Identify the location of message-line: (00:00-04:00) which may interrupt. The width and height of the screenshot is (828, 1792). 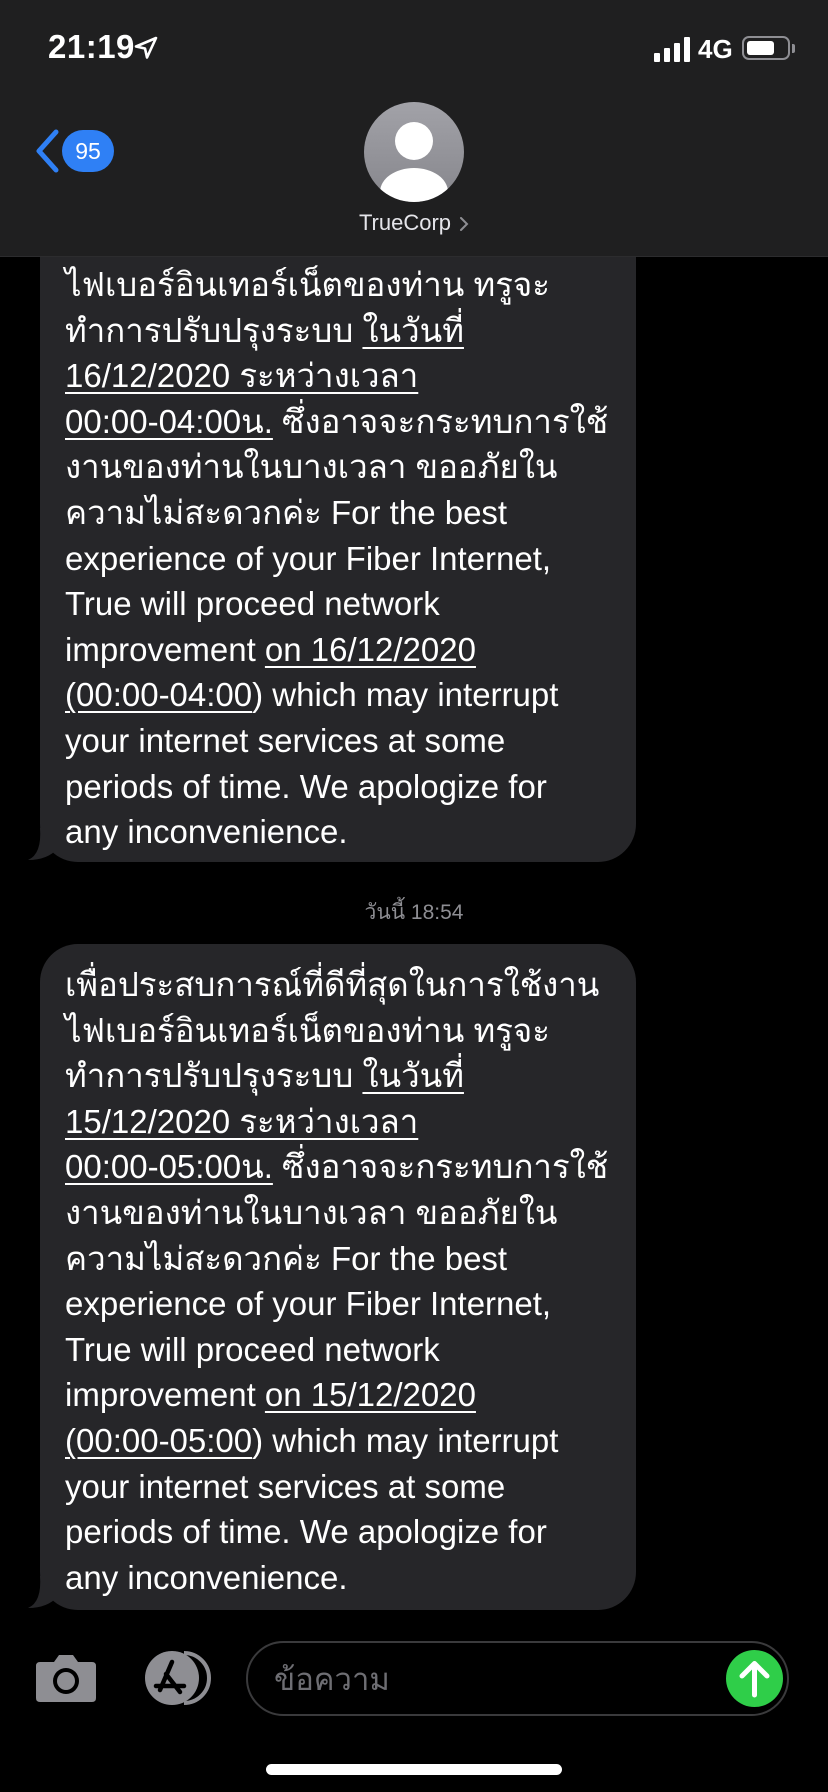
(312, 695).